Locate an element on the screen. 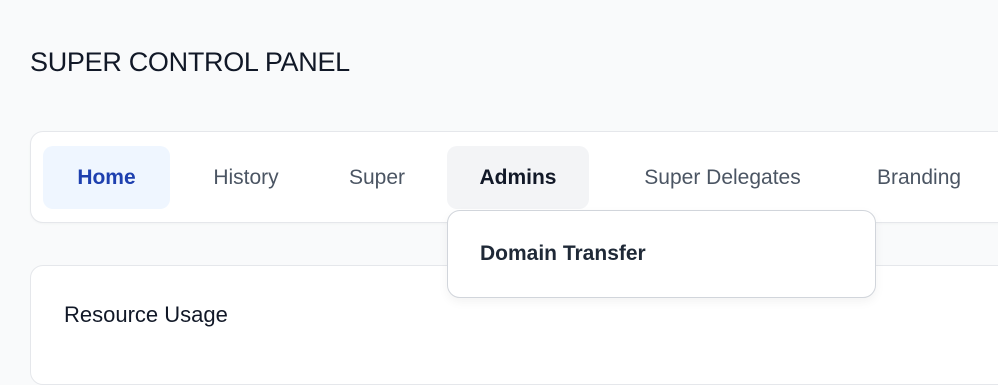  page-title: SUPER CONTROL PANEL is located at coordinates (190, 62).